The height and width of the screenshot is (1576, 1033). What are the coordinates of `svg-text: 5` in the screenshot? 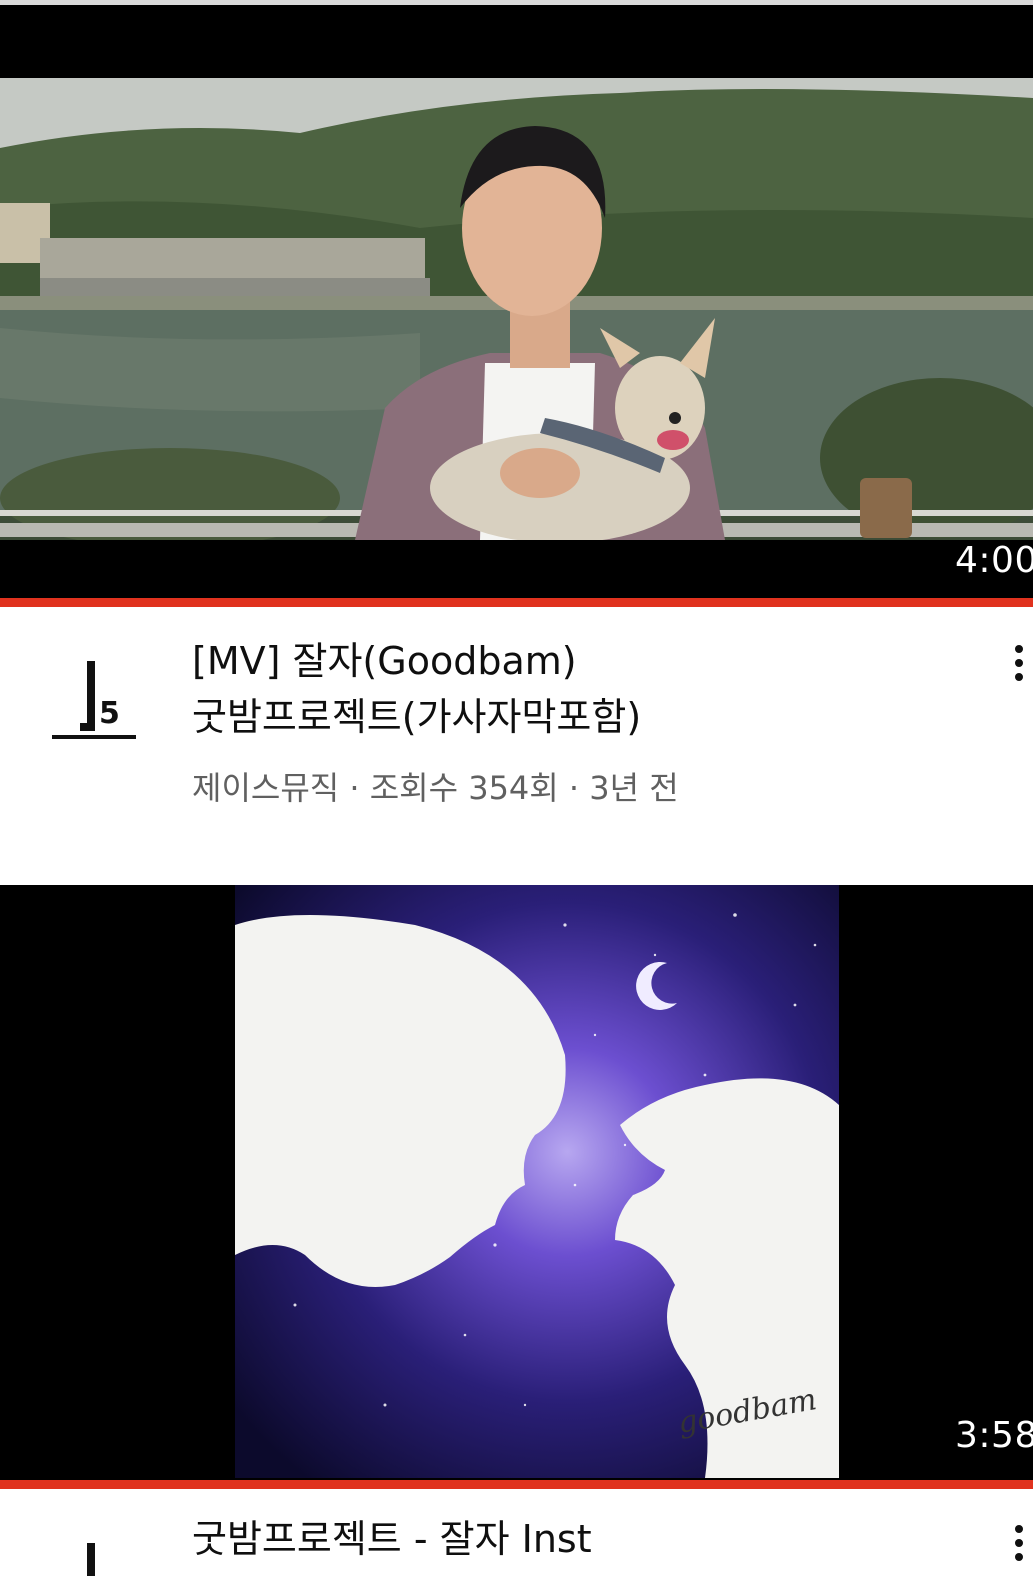 It's located at (109, 713).